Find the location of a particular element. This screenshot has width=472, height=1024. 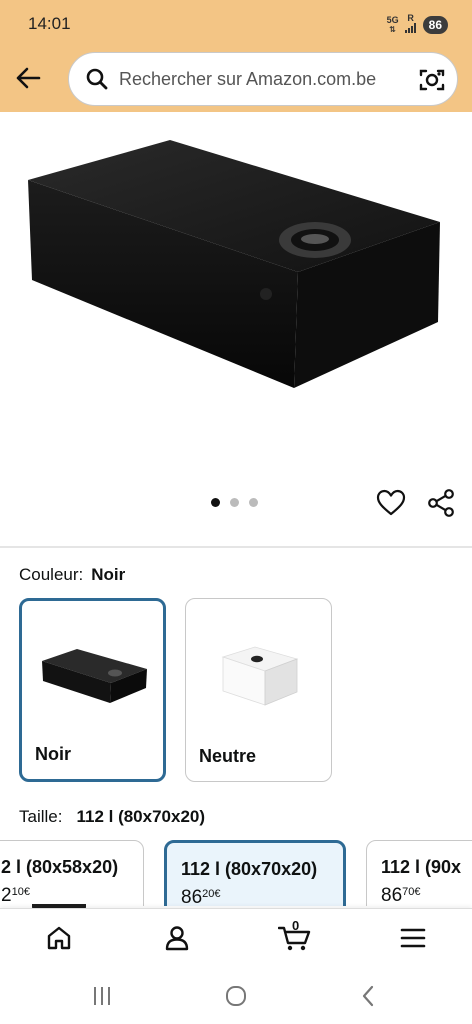

size-option-price: 8620€ is located at coordinates (201, 896).